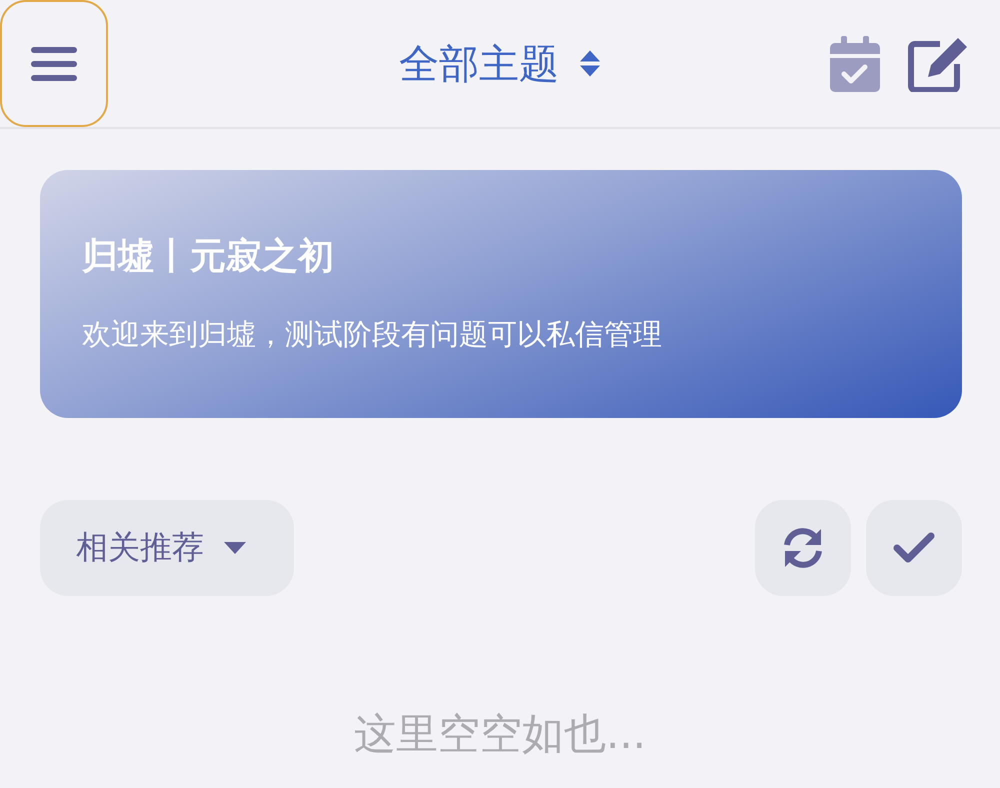 This screenshot has width=1000, height=788. Describe the element at coordinates (54, 63) in the screenshot. I see `menu-button` at that location.